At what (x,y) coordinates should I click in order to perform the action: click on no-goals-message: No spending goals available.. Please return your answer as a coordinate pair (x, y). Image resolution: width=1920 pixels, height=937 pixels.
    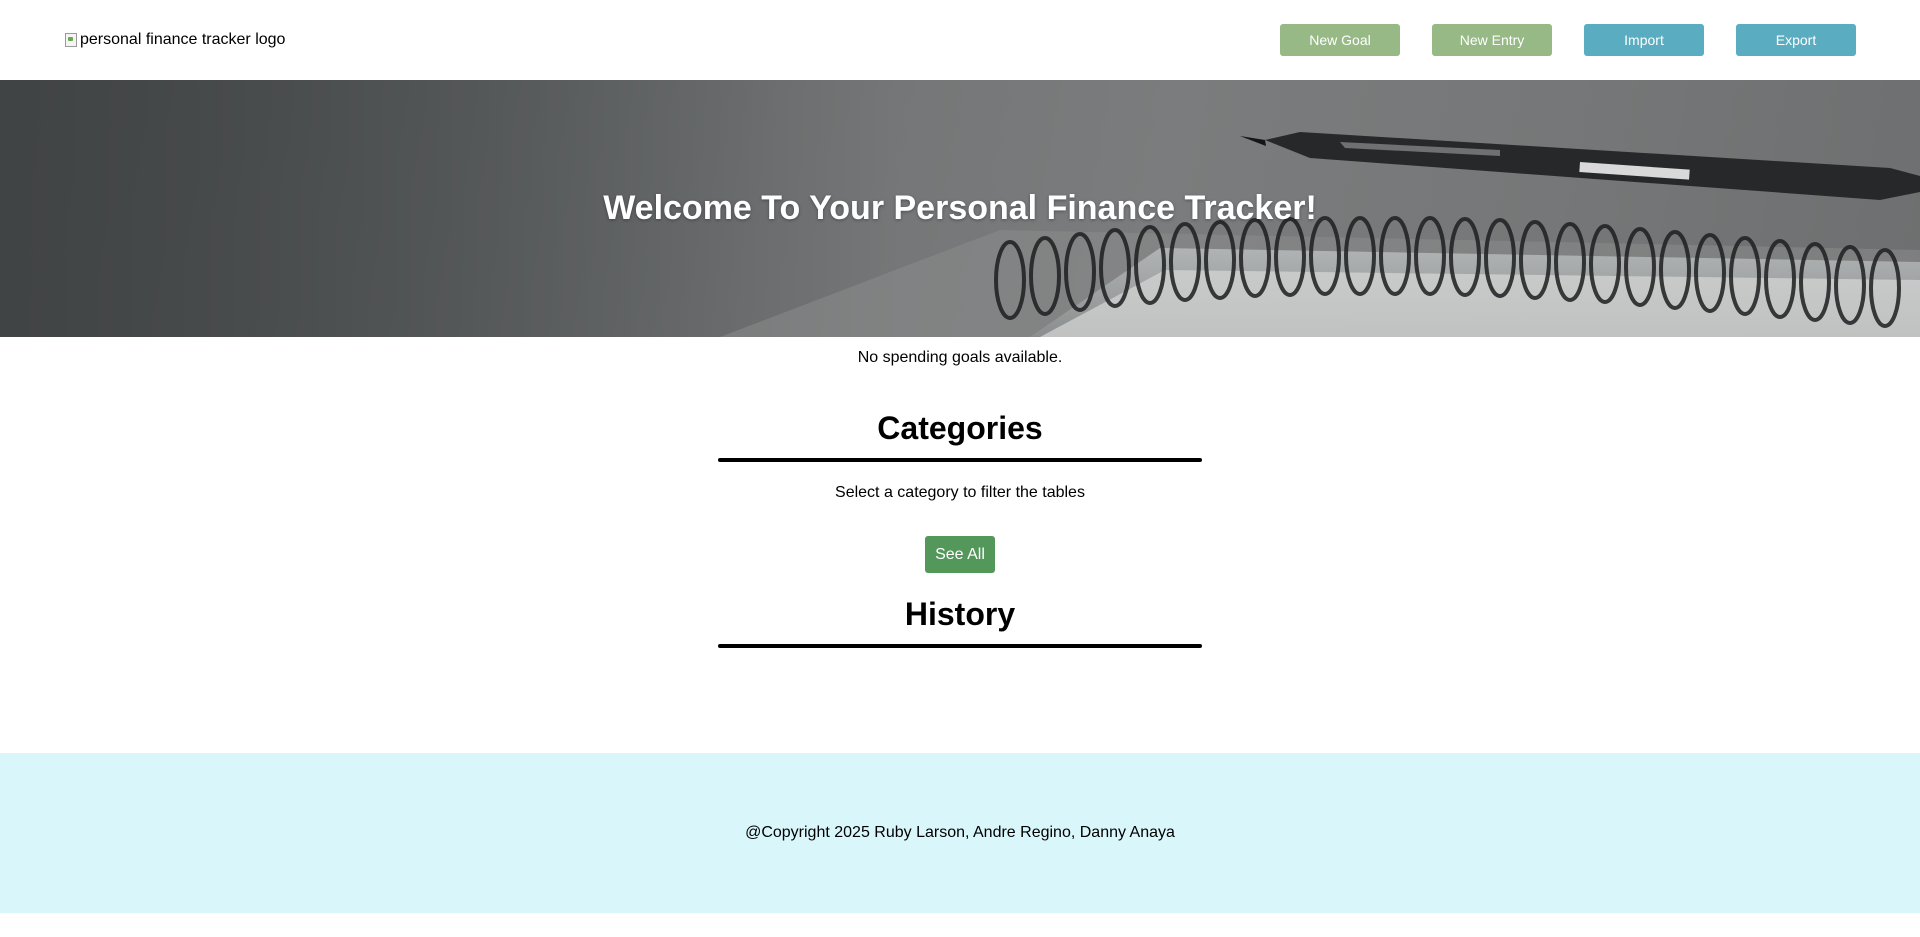
    Looking at the image, I should click on (960, 357).